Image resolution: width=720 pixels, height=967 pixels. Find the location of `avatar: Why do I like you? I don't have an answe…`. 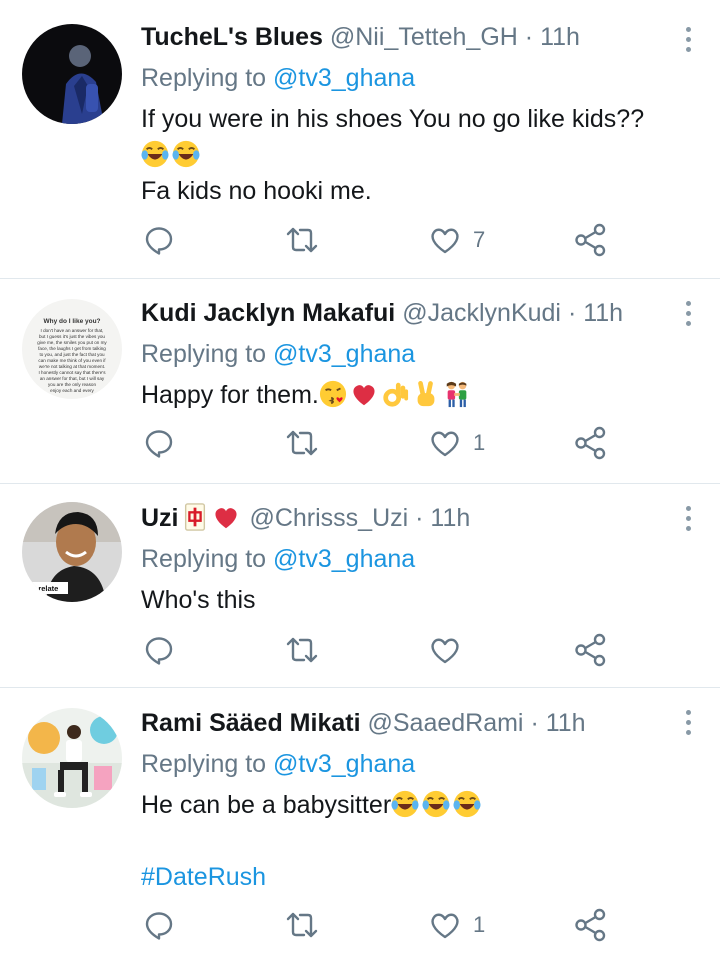

avatar: Why do I like you? I don't have an answe… is located at coordinates (72, 349).